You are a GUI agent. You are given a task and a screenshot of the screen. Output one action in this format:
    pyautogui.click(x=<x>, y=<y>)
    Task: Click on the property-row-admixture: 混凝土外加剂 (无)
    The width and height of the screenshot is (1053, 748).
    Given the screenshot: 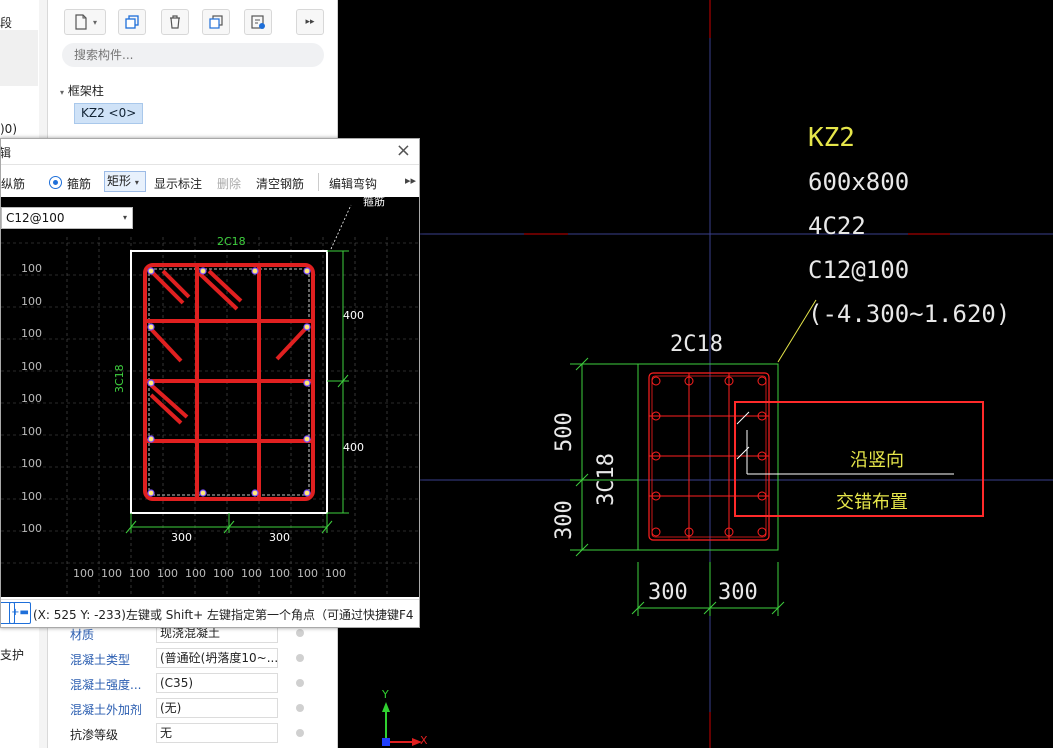 What is the action you would take?
    pyautogui.click(x=201, y=709)
    